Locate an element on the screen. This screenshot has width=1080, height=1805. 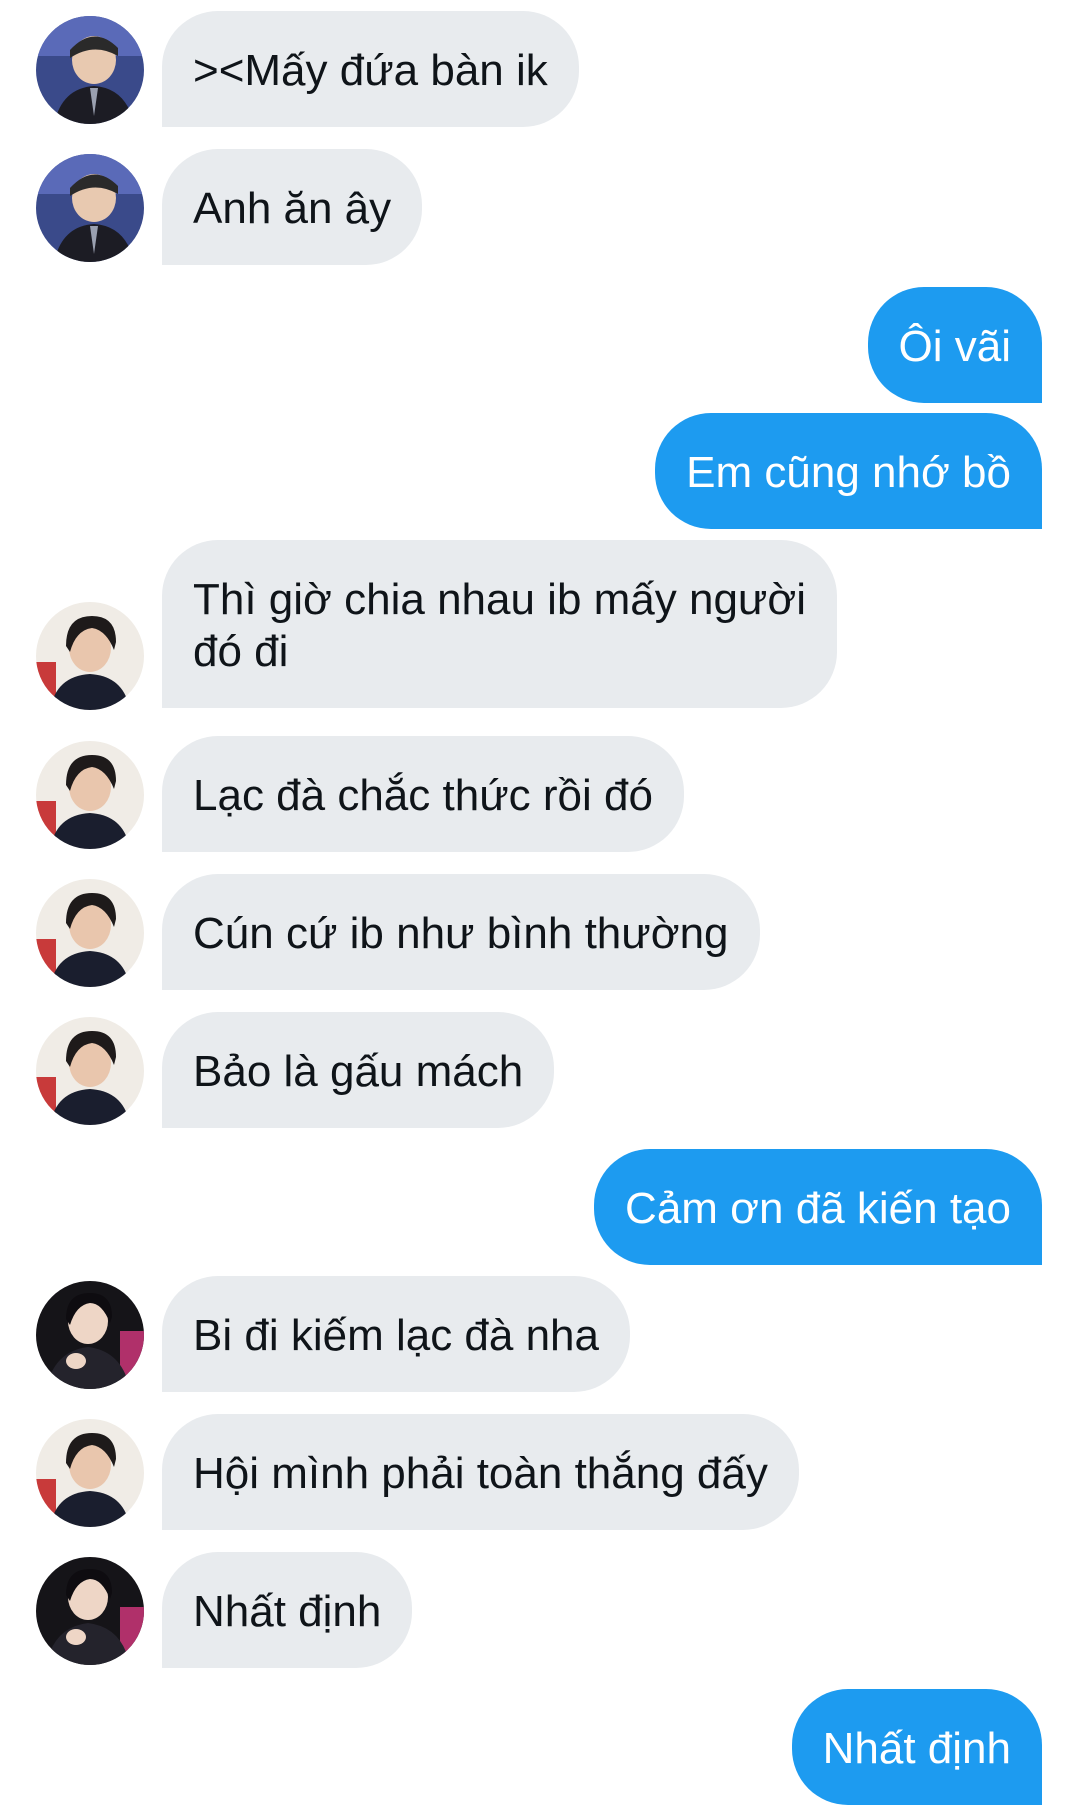
message-bubble: Thì giờ chia nhau ib mấy người đó đi is located at coordinates (500, 624).